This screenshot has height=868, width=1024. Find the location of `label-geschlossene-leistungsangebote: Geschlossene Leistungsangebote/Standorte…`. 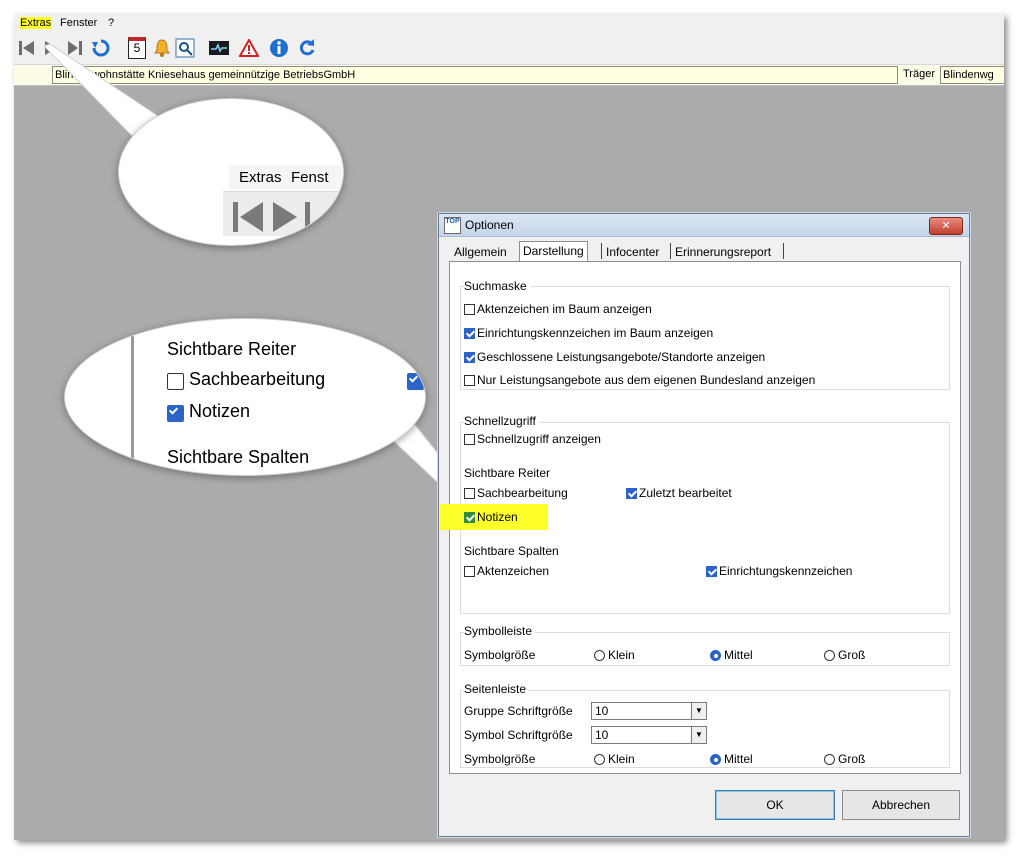

label-geschlossene-leistungsangebote: Geschlossene Leistungsangebote/Standorte… is located at coordinates (621, 357).